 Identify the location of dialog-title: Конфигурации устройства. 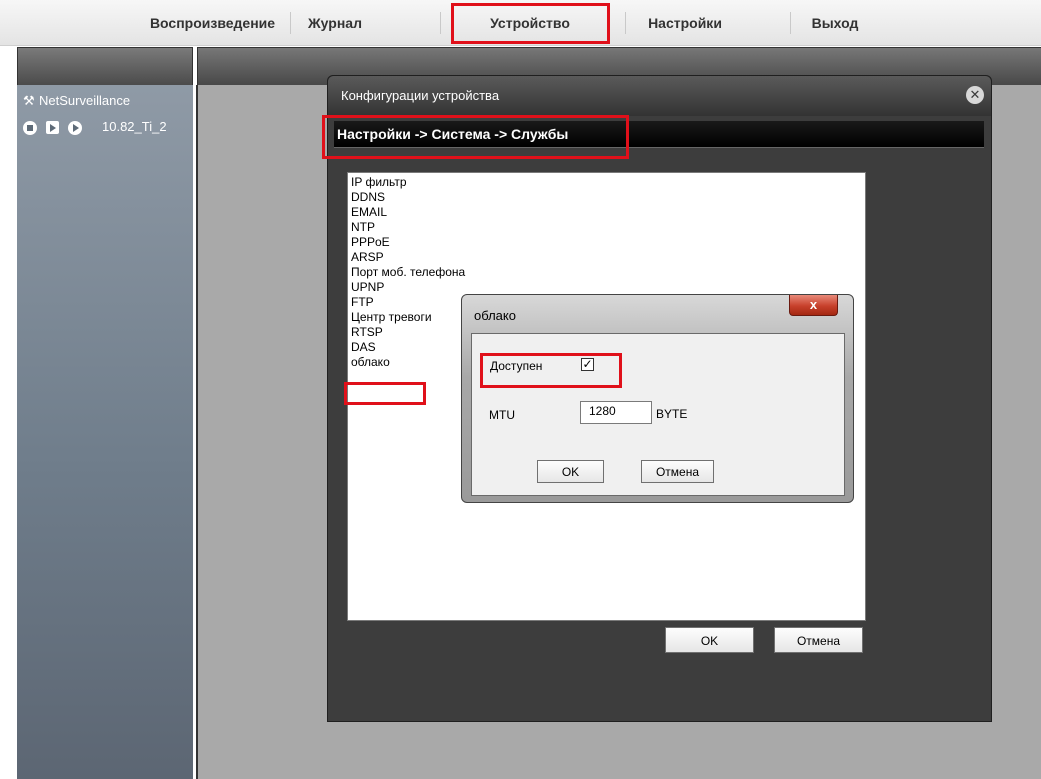
(420, 95).